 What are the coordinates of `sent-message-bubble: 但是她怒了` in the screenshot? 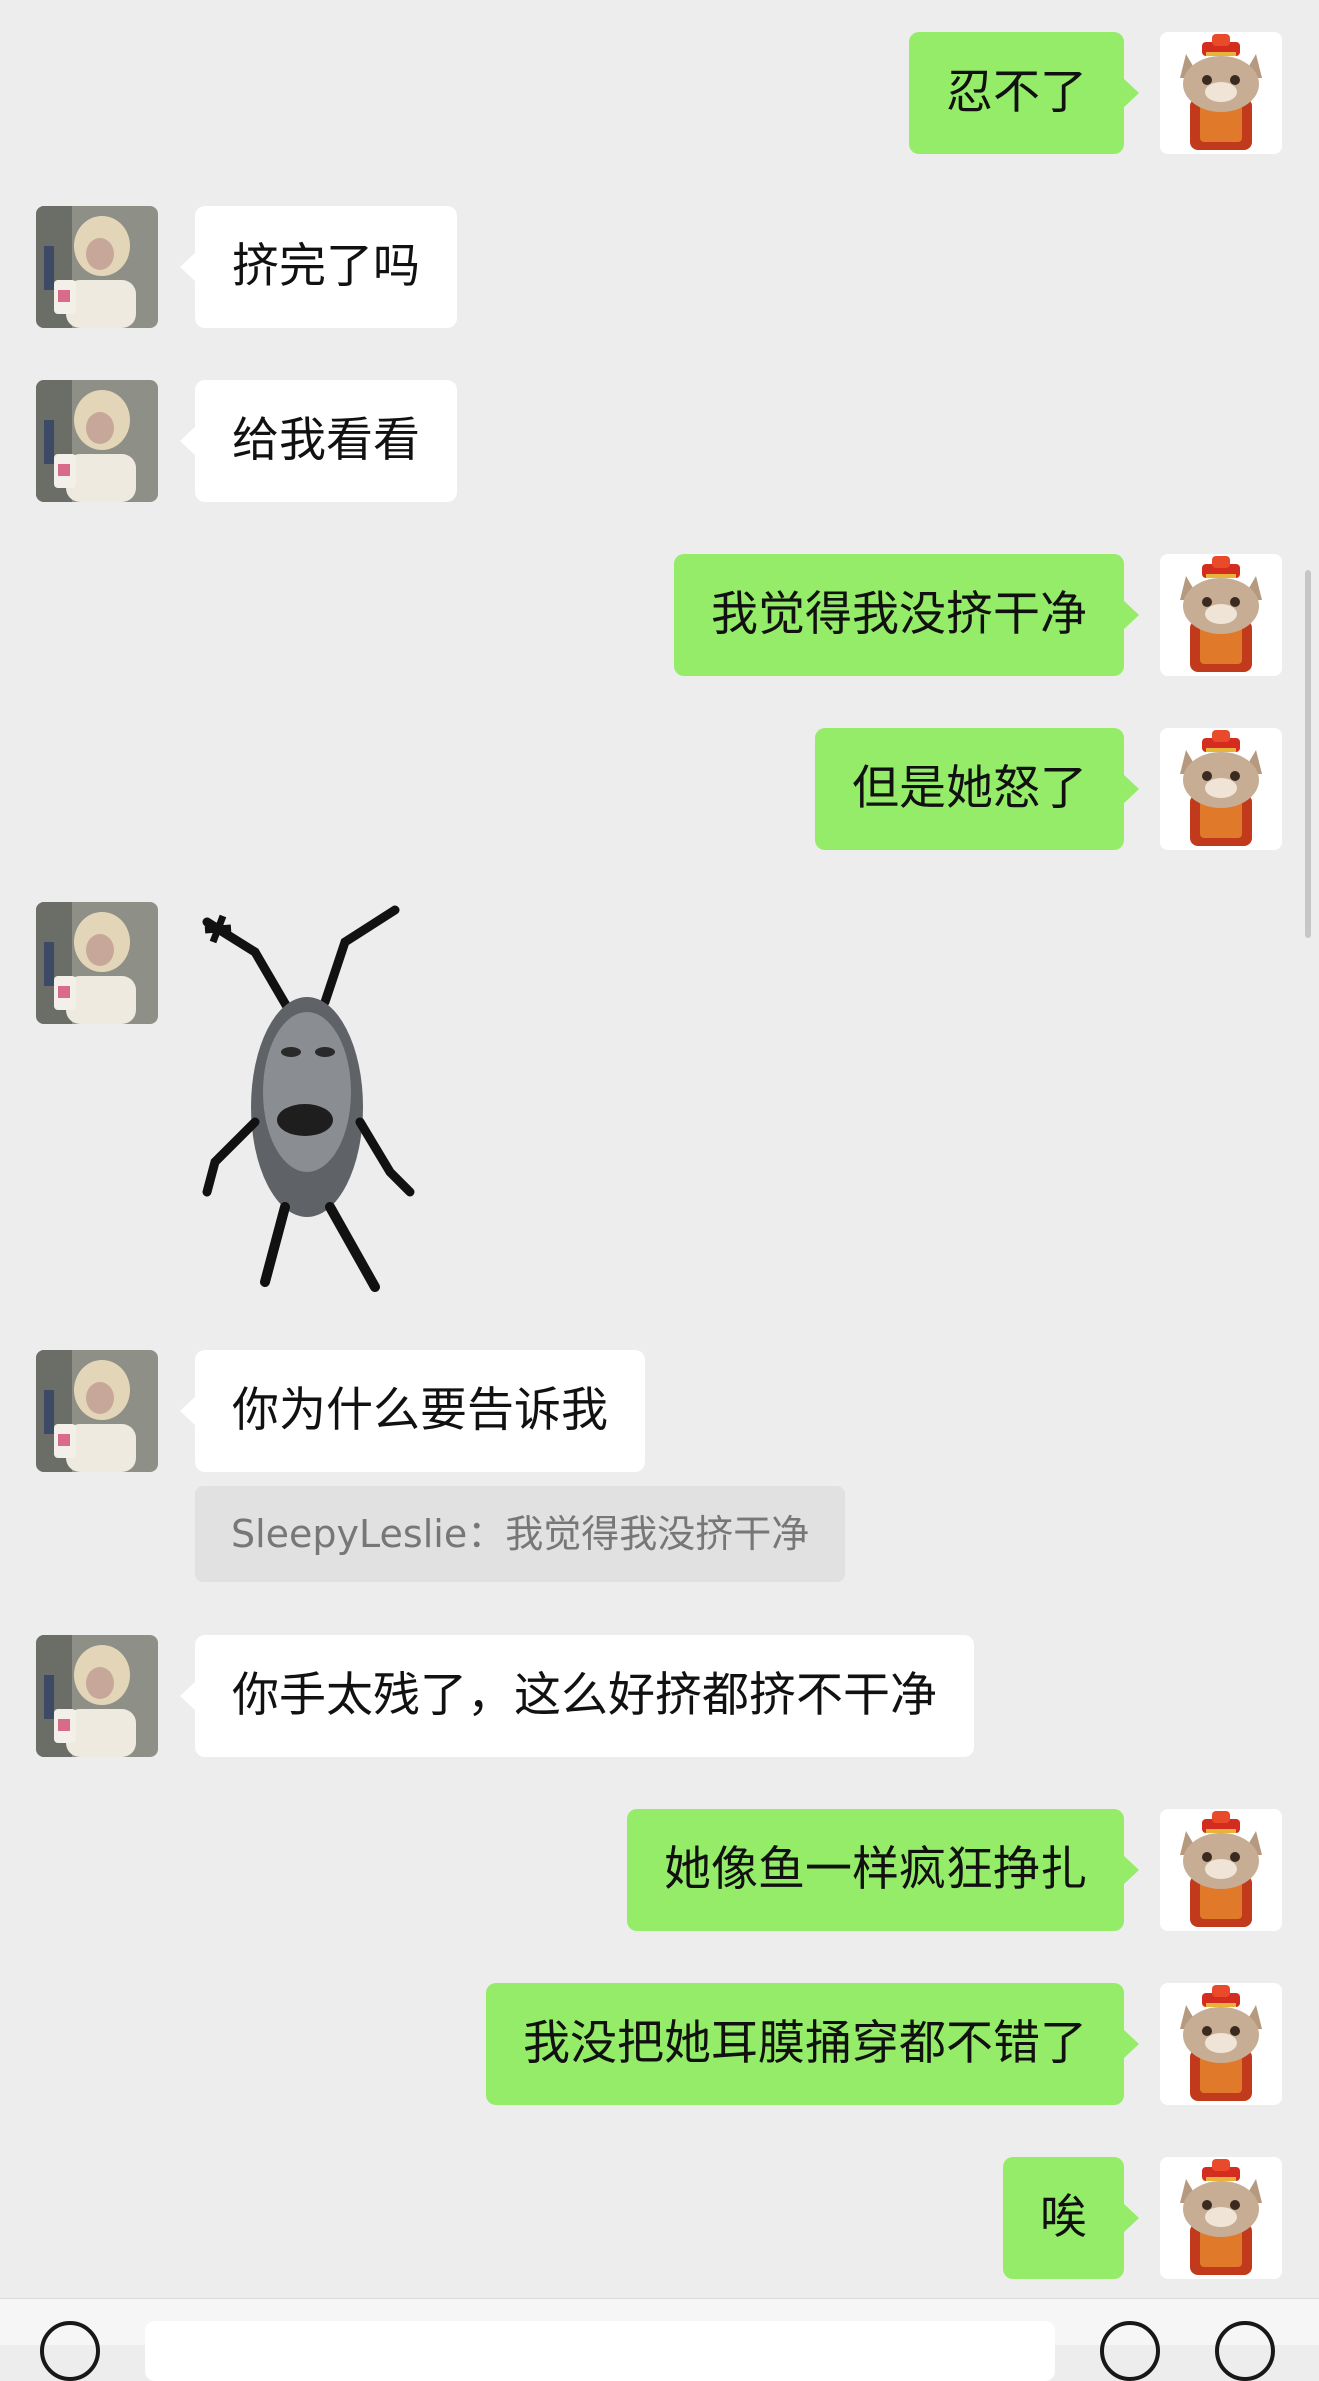 It's located at (977, 789).